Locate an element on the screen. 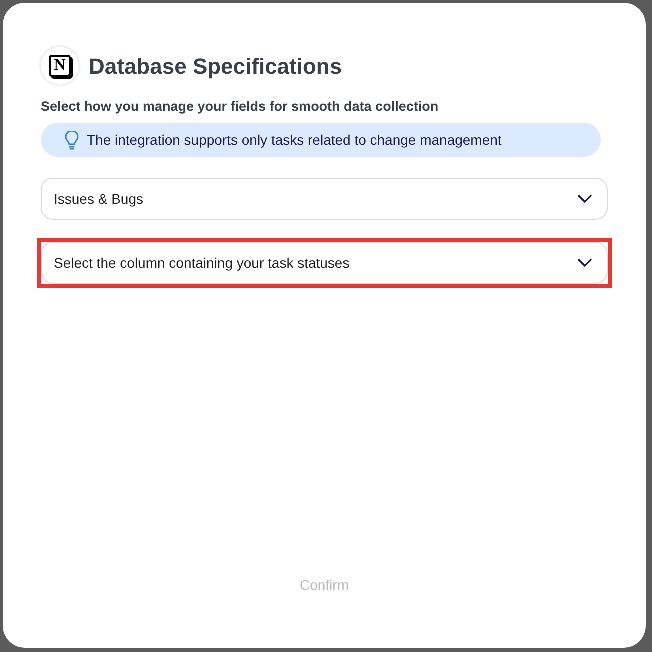  dialog-title: Database Specifications is located at coordinates (215, 66).